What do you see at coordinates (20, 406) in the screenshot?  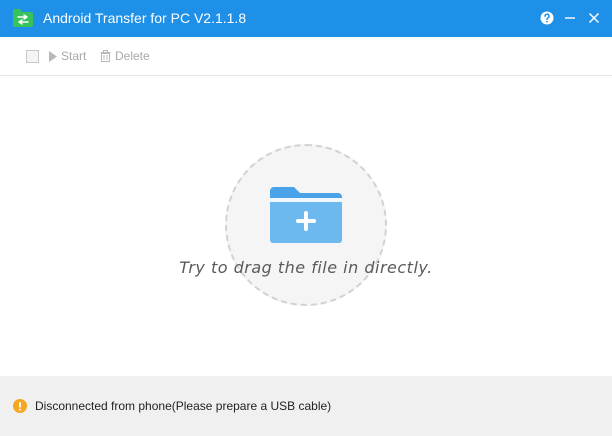 I see `warning-icon` at bounding box center [20, 406].